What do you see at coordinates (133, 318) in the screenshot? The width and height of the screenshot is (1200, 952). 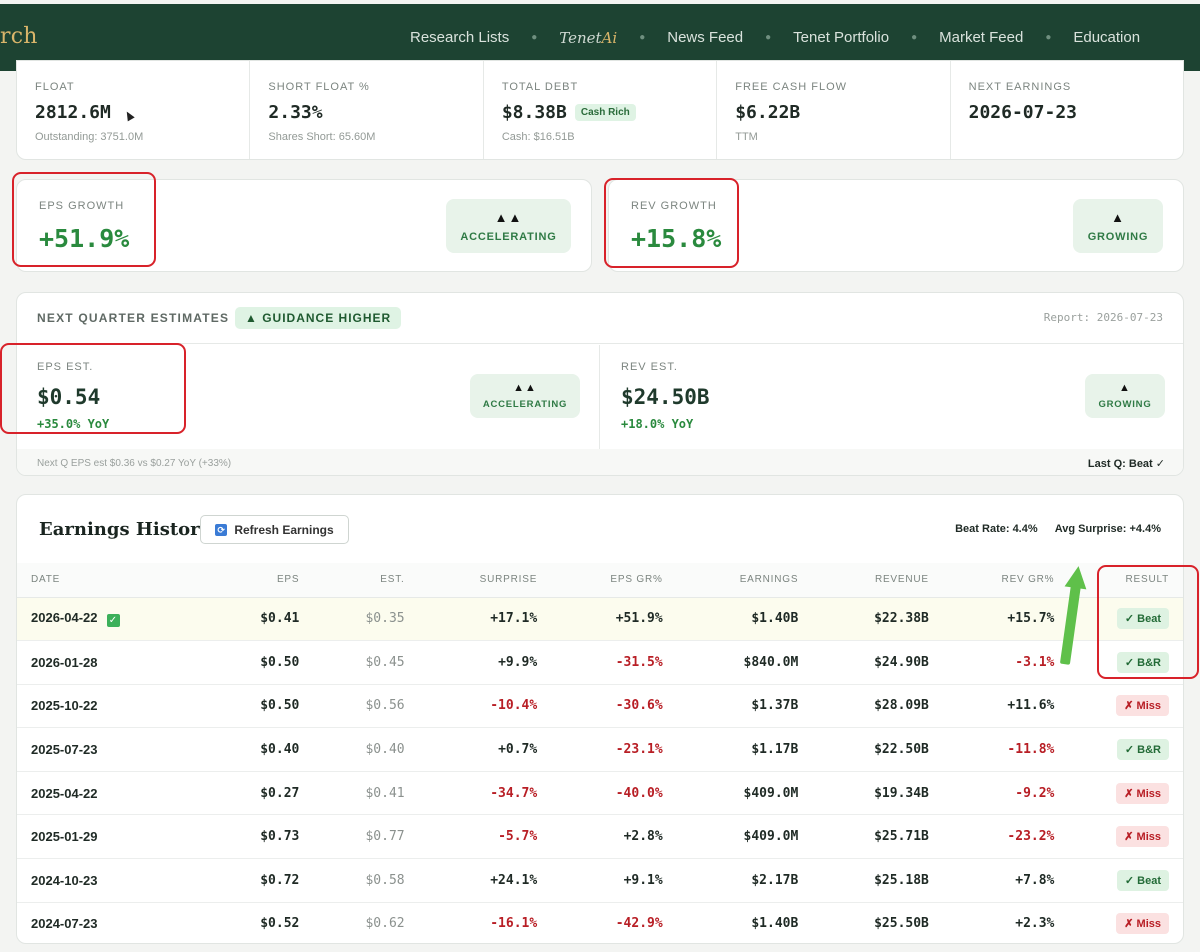 I see `nq-title: NEXT QUARTER ESTIMATES` at bounding box center [133, 318].